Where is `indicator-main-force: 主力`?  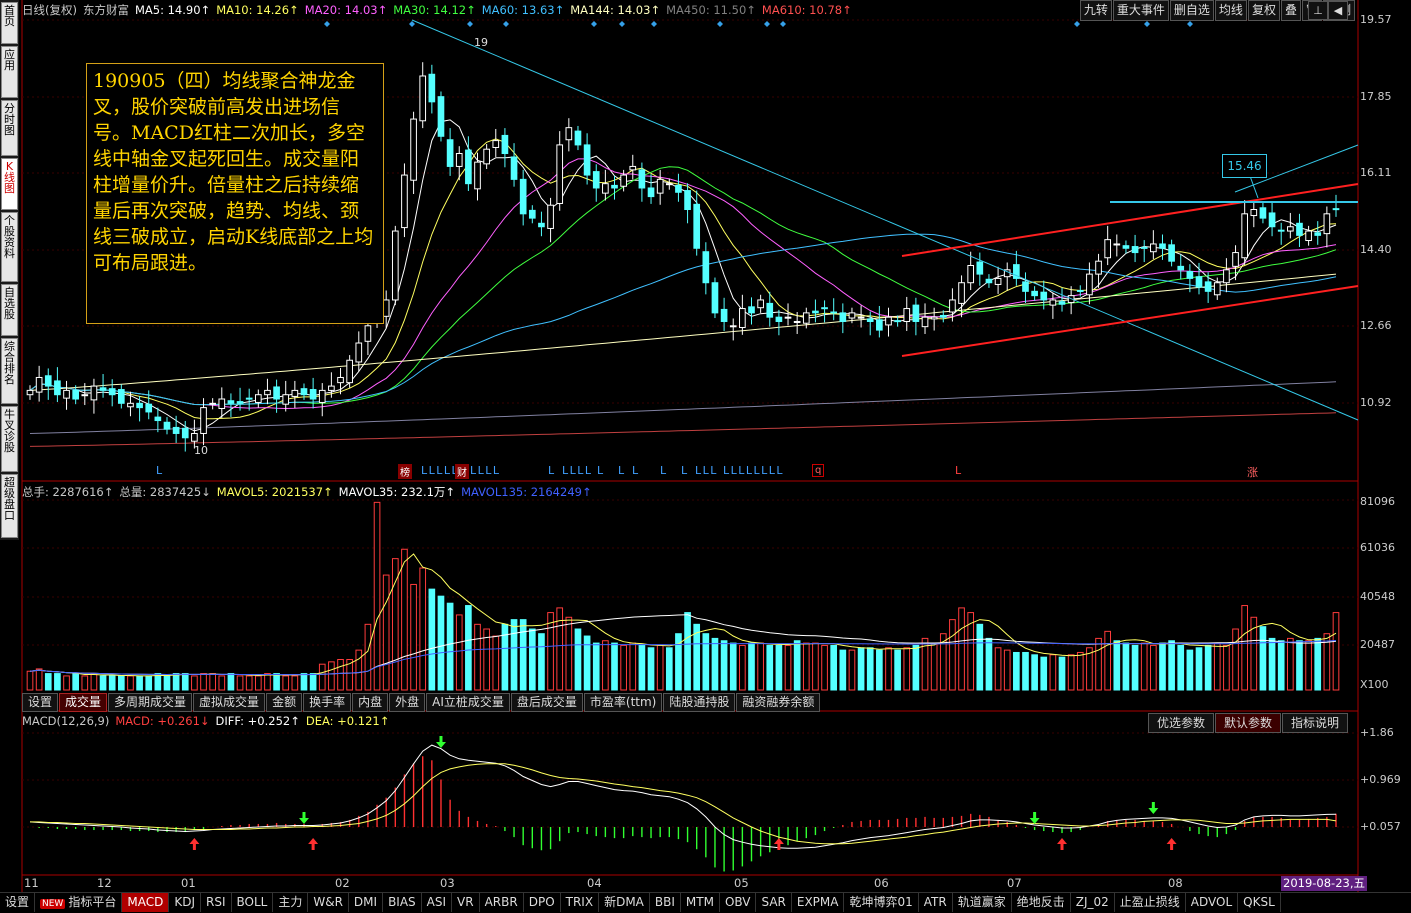
indicator-main-force: 主力 is located at coordinates (291, 902).